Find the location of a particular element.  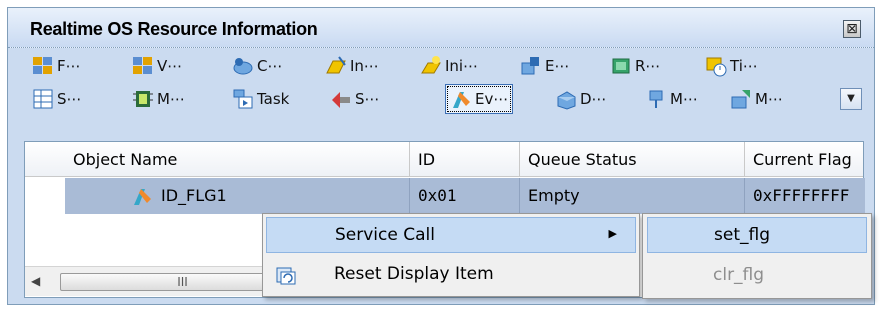

tab-task: Task is located at coordinates (260, 99).